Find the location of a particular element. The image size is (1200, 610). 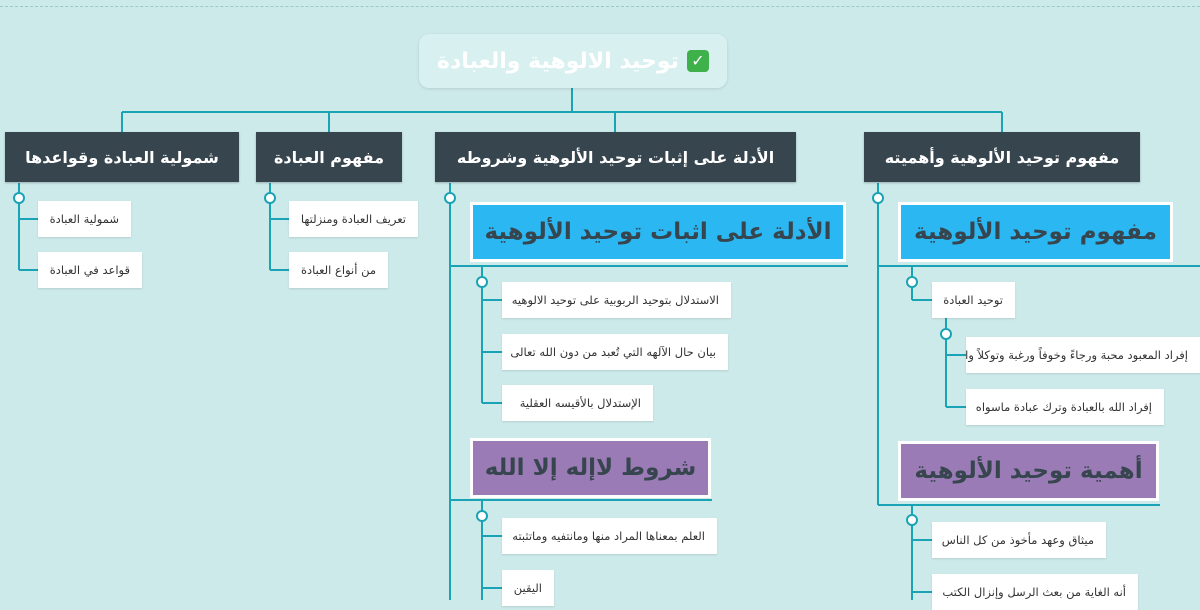

leaf-qawaid-ibada: قواعد في العبادة is located at coordinates (90, 270).